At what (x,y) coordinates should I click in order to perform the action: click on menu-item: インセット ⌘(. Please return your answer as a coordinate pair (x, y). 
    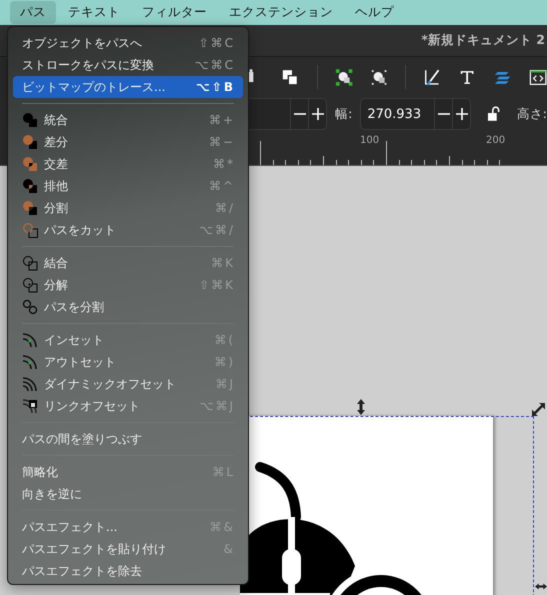
    Looking at the image, I should click on (128, 340).